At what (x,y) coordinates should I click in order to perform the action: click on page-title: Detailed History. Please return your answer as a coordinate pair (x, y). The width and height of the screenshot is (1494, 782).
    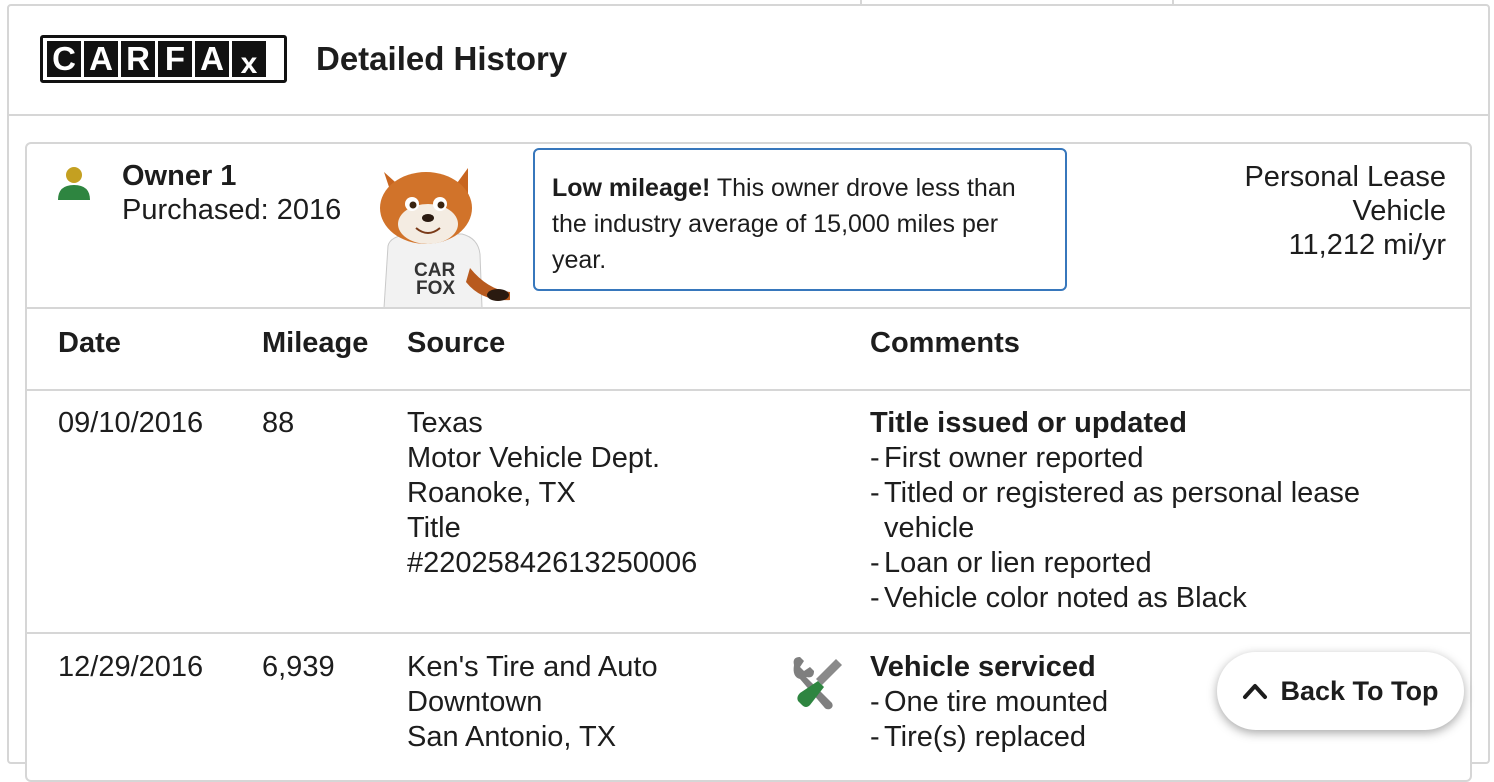
    Looking at the image, I should click on (442, 58).